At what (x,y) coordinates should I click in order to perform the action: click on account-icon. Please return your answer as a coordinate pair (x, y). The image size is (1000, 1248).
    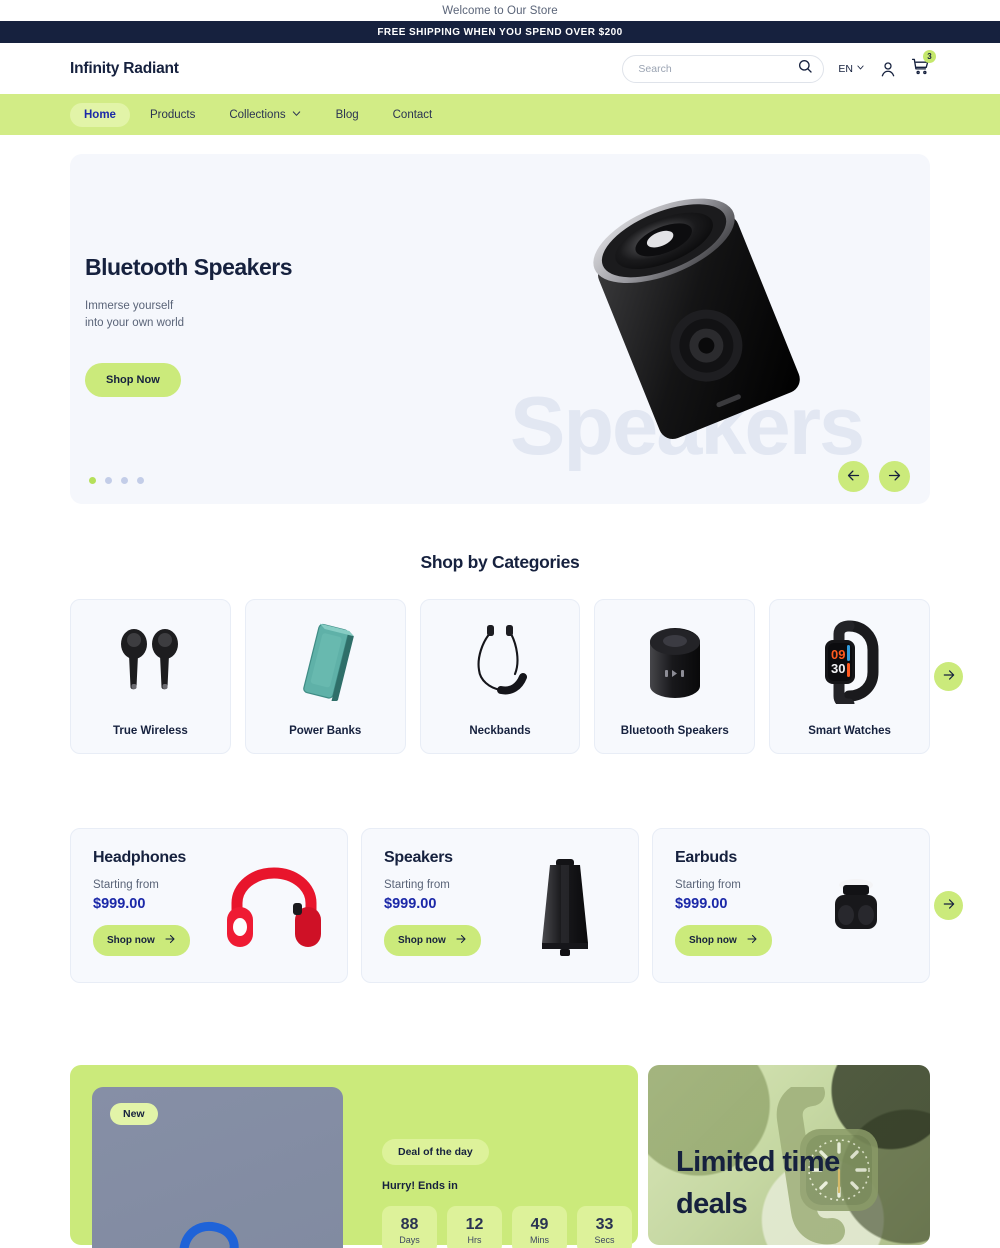
    Looking at the image, I should click on (888, 69).